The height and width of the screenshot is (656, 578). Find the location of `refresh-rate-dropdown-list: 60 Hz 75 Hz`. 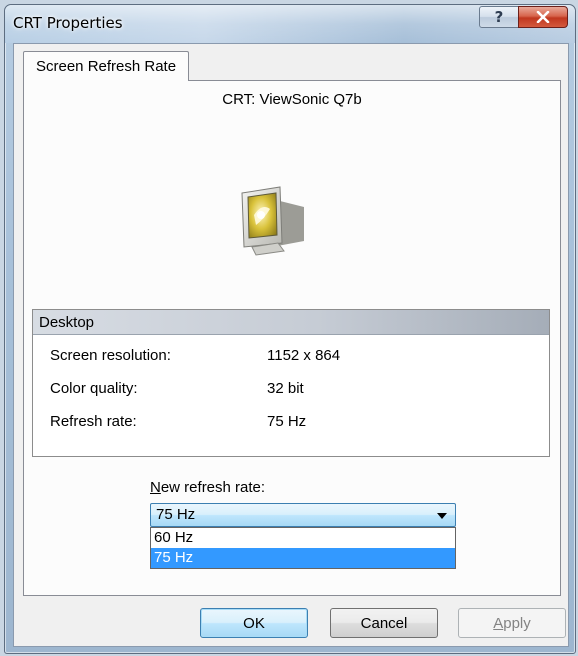

refresh-rate-dropdown-list: 60 Hz 75 Hz is located at coordinates (303, 548).